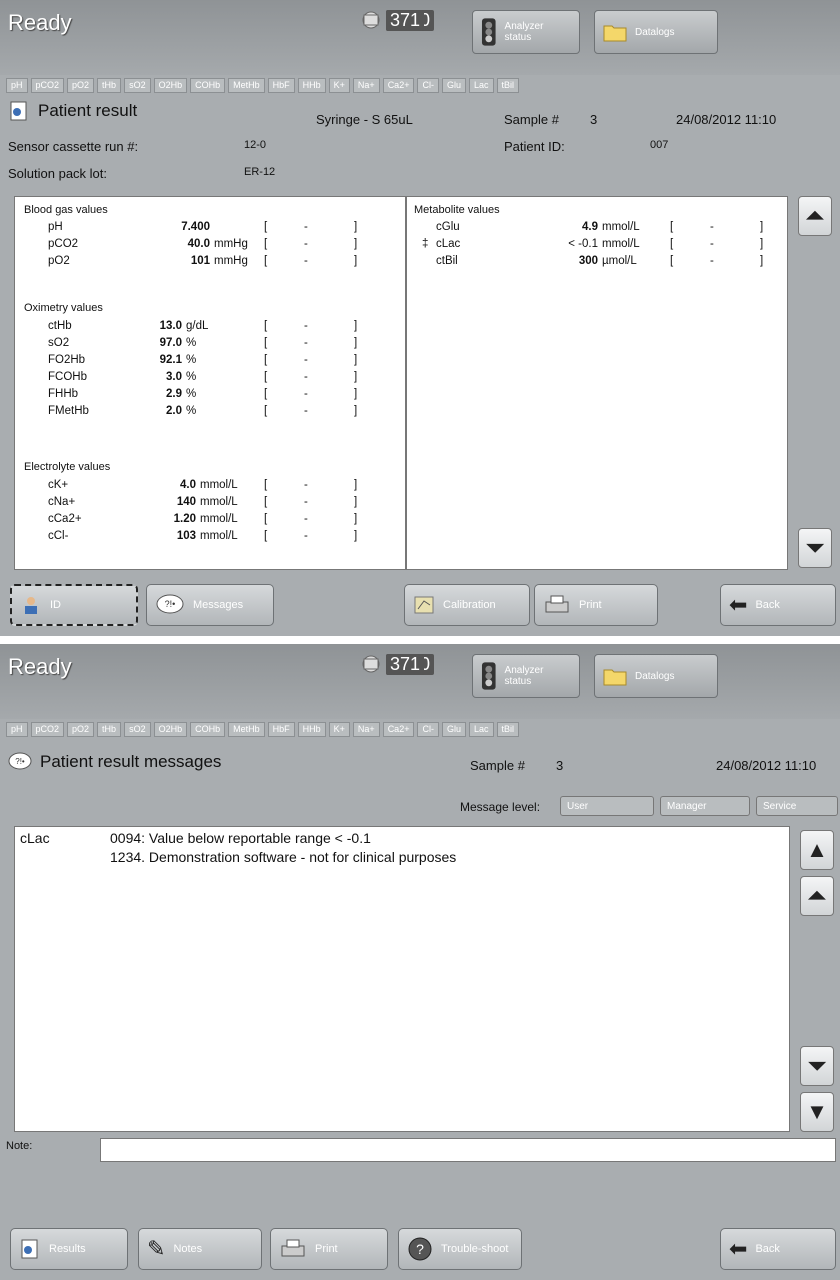 This screenshot has width=840, height=1280. I want to click on solution-pack-value: ER-12, so click(260, 172).